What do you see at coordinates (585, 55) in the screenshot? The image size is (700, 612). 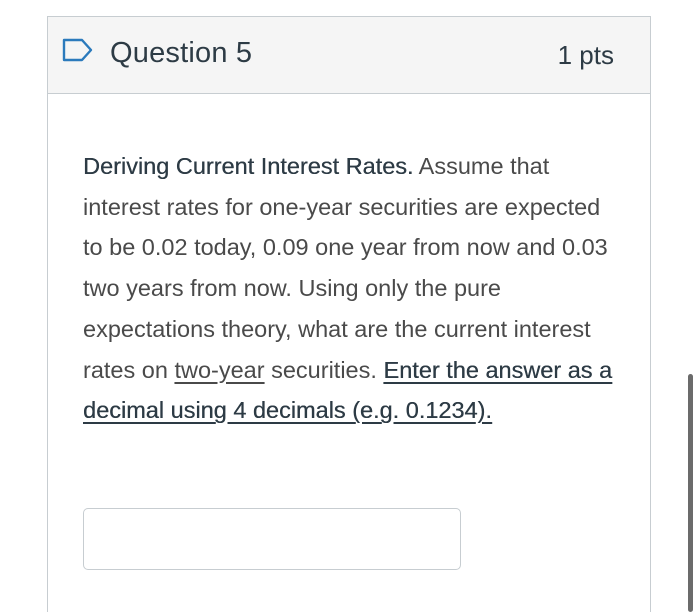 I see `question-points: 1 pts` at bounding box center [585, 55].